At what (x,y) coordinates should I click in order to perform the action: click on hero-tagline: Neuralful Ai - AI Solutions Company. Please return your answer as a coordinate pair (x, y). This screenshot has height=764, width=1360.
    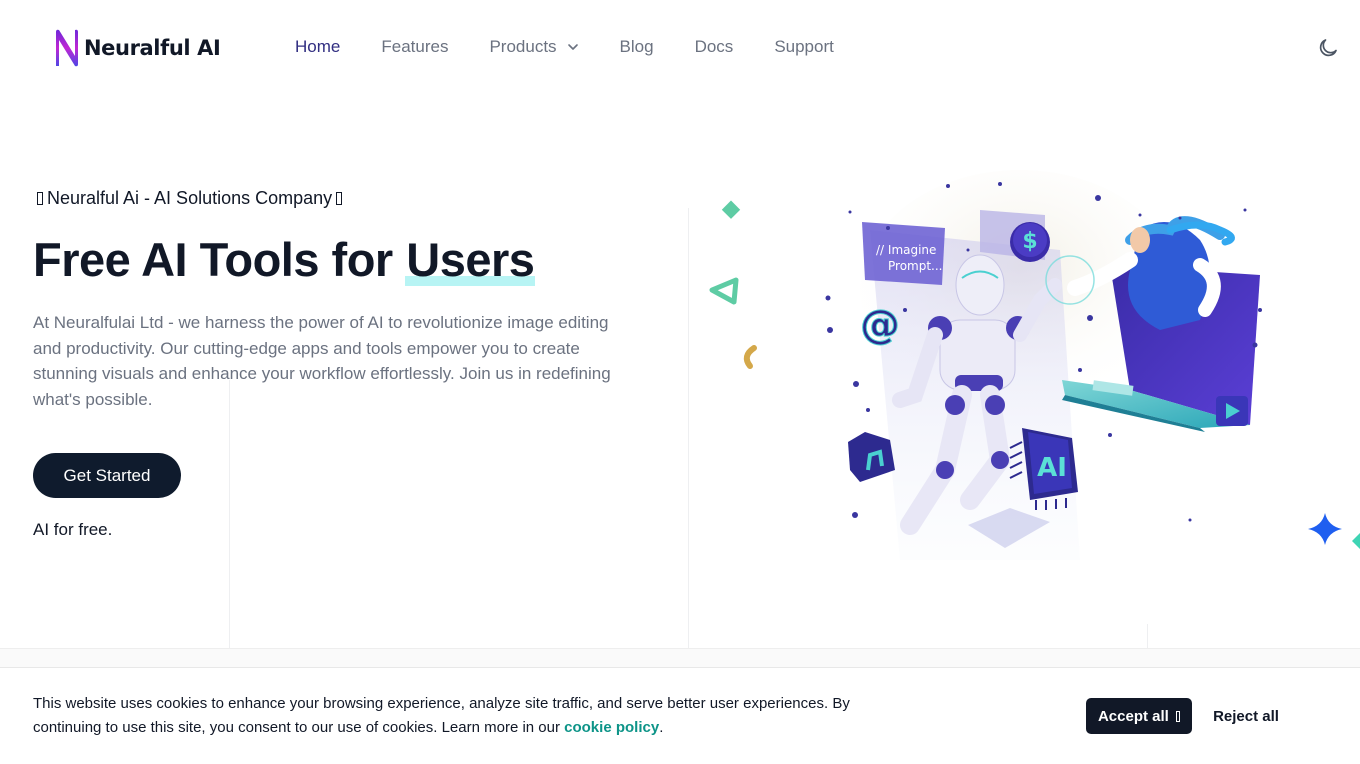
    Looking at the image, I should click on (189, 198).